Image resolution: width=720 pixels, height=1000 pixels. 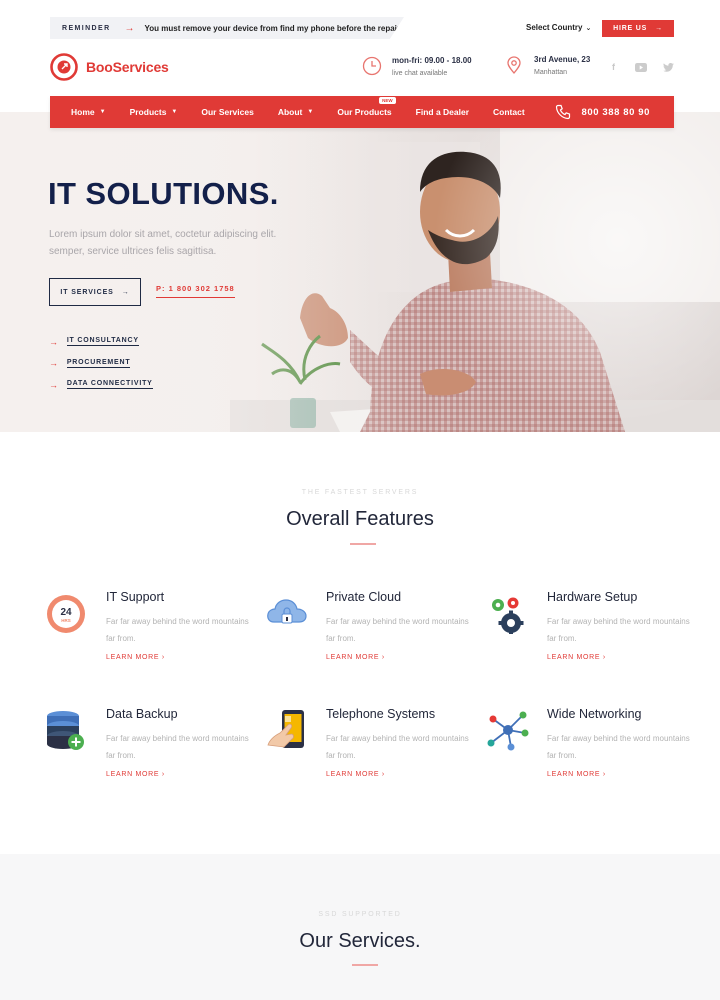 What do you see at coordinates (563, 112) in the screenshot?
I see `phone-icon` at bounding box center [563, 112].